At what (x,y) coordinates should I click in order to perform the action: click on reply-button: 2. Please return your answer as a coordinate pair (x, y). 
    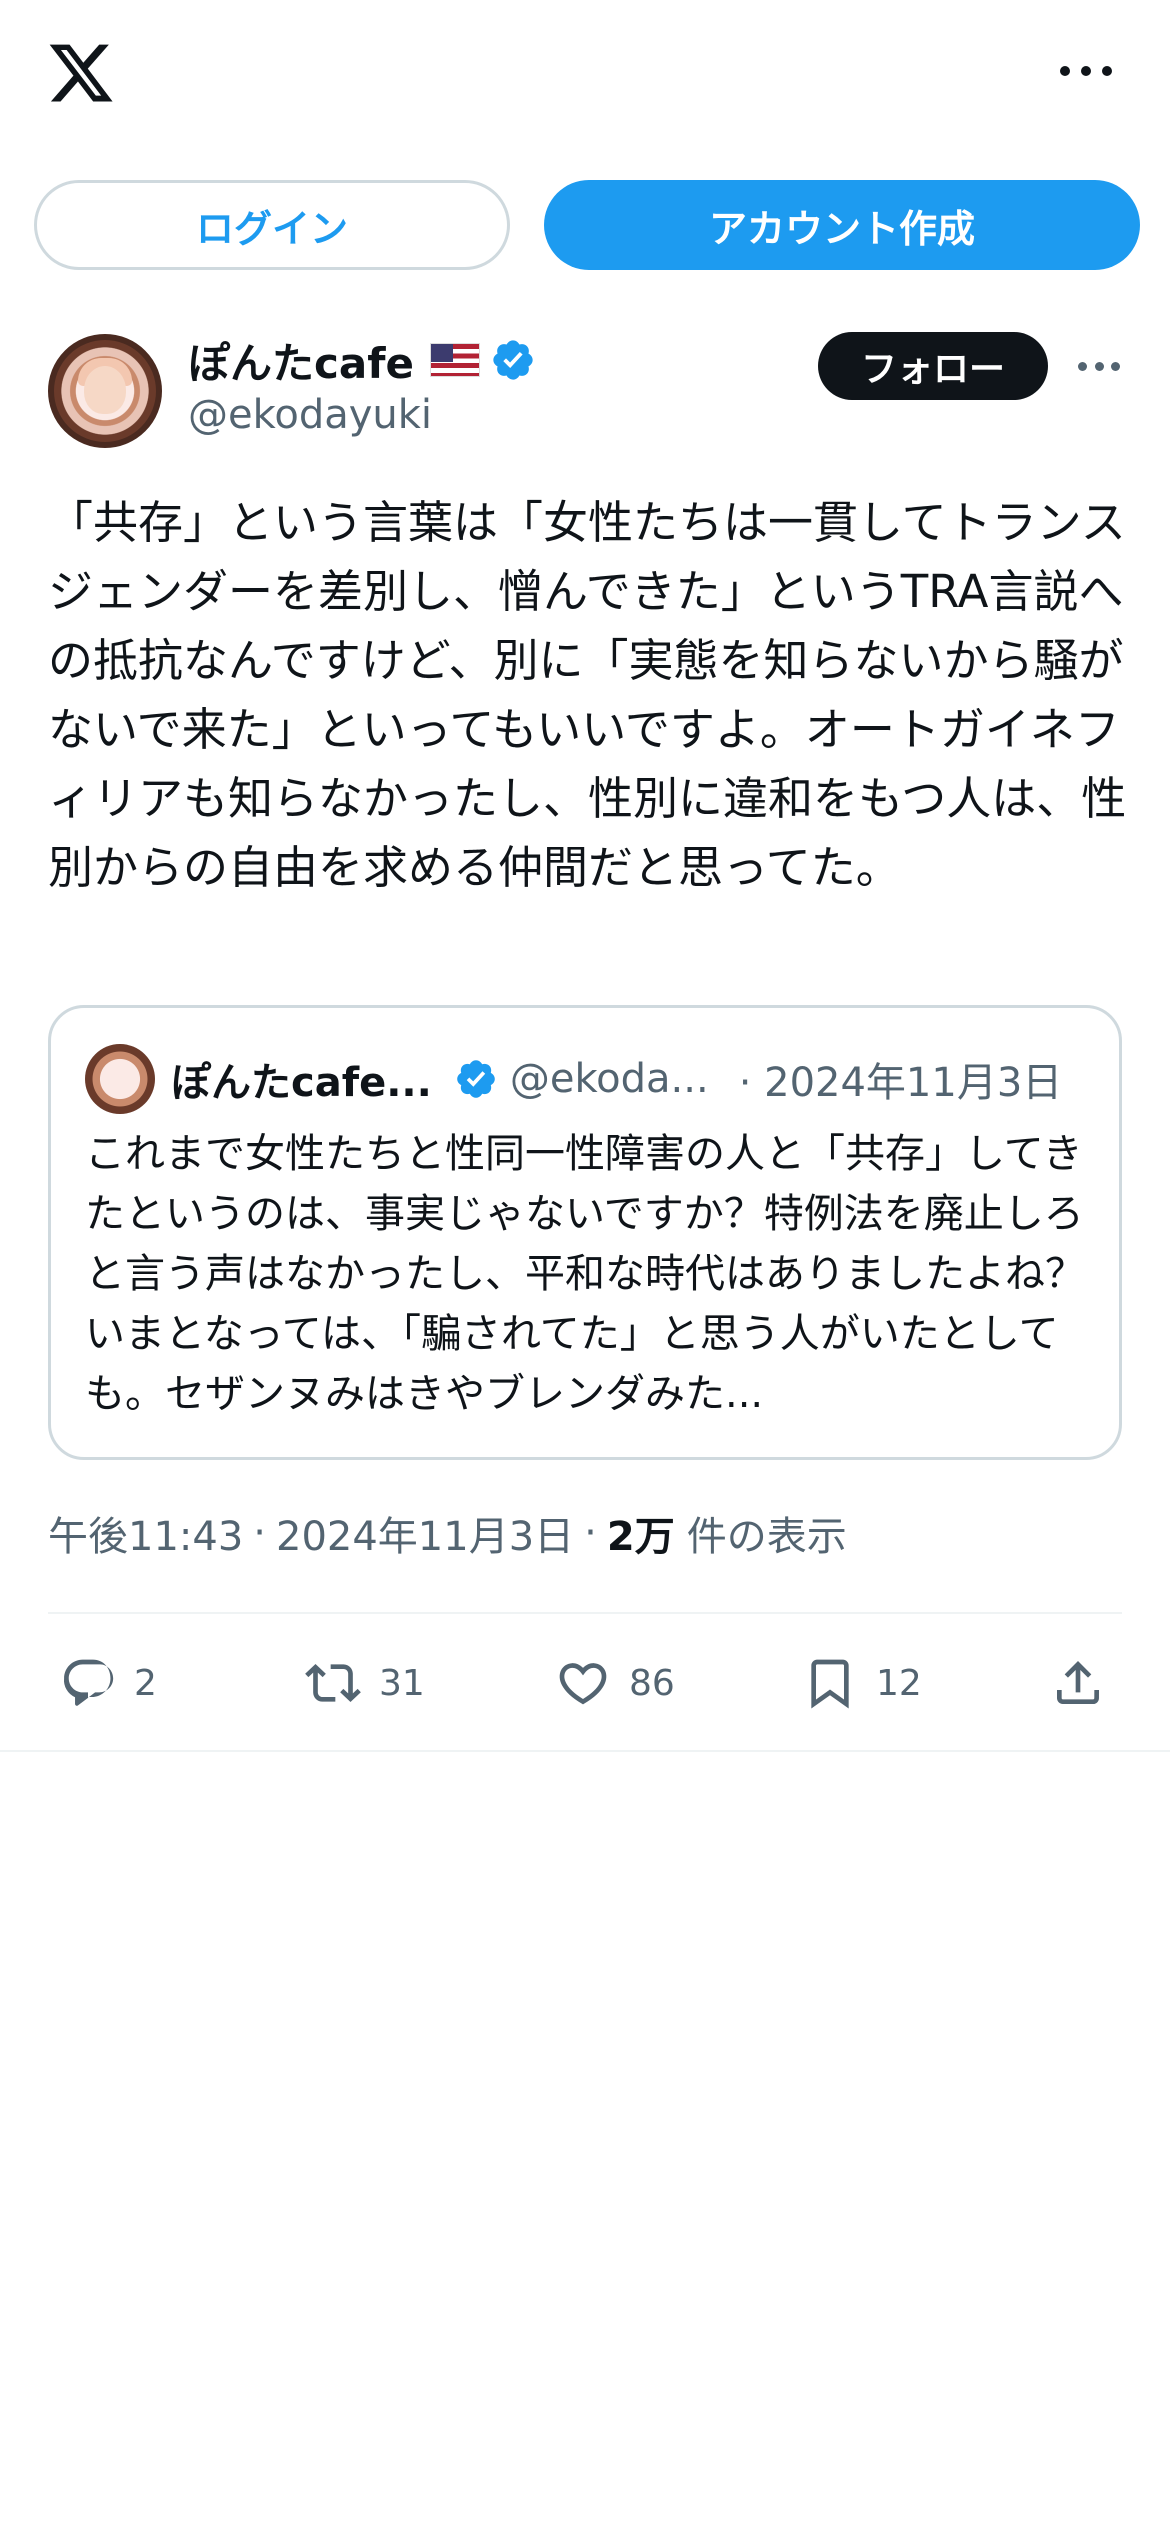
    Looking at the image, I should click on (108, 1683).